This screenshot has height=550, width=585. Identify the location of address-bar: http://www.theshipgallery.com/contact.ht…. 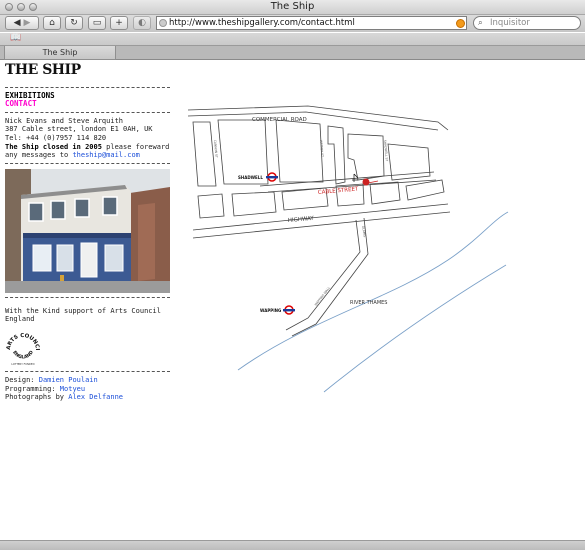
(311, 23).